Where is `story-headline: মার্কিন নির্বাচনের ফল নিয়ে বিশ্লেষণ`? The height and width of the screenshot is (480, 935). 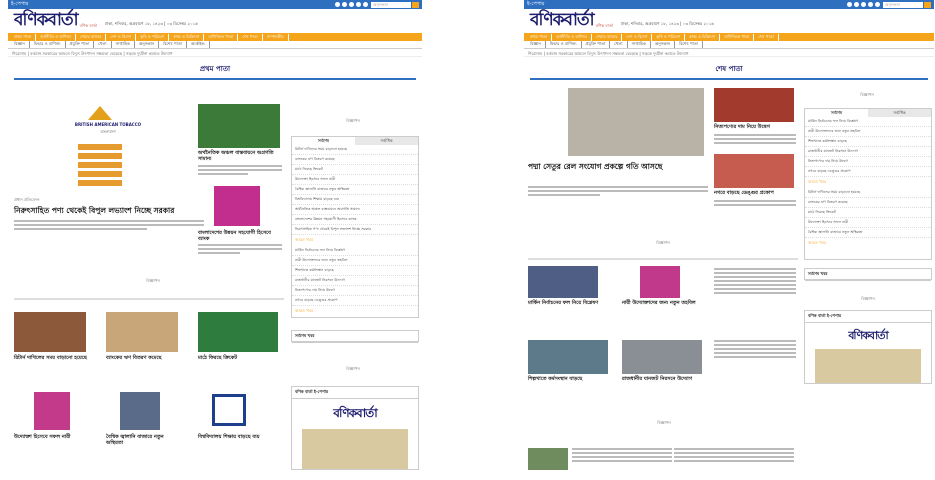 story-headline: মার্কিন নির্বাচনের ফল নিয়ে বিশ্লেষণ is located at coordinates (565, 303).